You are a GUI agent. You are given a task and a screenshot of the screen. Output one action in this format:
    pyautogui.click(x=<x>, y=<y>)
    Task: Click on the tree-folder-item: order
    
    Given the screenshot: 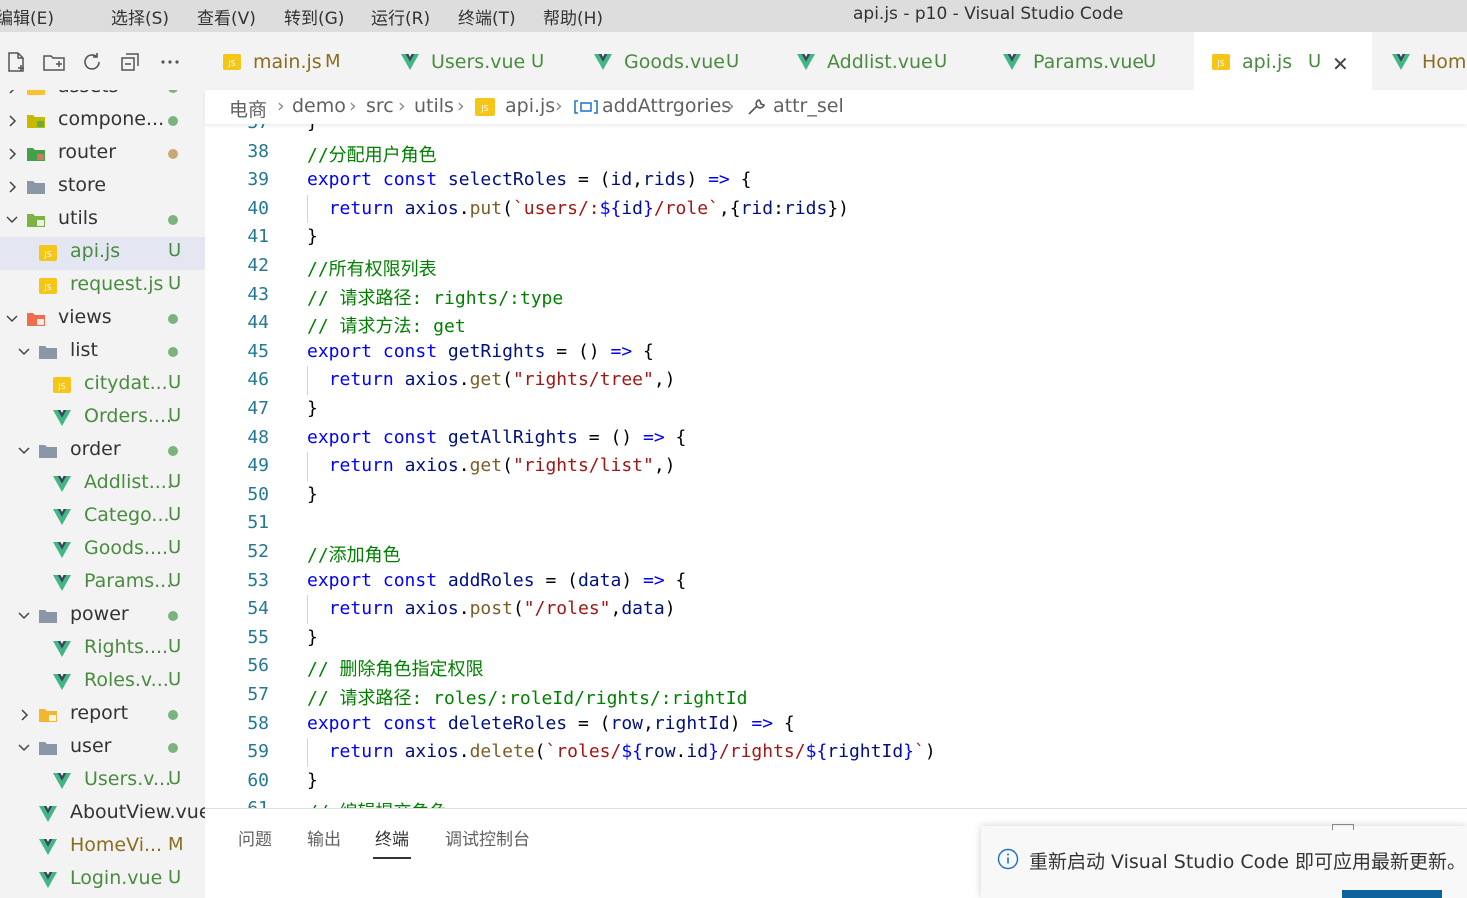 What is the action you would take?
    pyautogui.click(x=102, y=451)
    